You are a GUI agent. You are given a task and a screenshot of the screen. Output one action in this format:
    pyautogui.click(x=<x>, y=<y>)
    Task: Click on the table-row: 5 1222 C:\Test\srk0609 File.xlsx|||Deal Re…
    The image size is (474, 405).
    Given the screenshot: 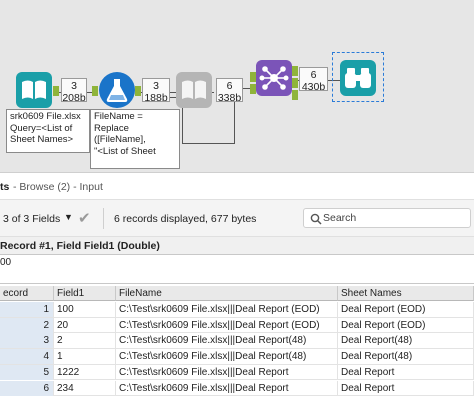 What is the action you would take?
    pyautogui.click(x=237, y=372)
    